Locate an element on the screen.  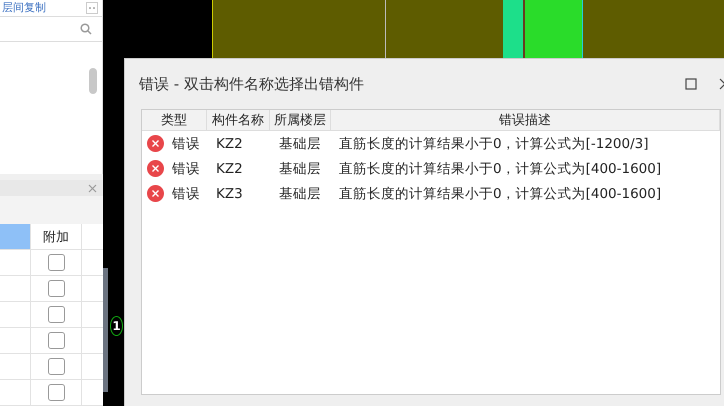
axis-marker: 1 is located at coordinates (116, 326).